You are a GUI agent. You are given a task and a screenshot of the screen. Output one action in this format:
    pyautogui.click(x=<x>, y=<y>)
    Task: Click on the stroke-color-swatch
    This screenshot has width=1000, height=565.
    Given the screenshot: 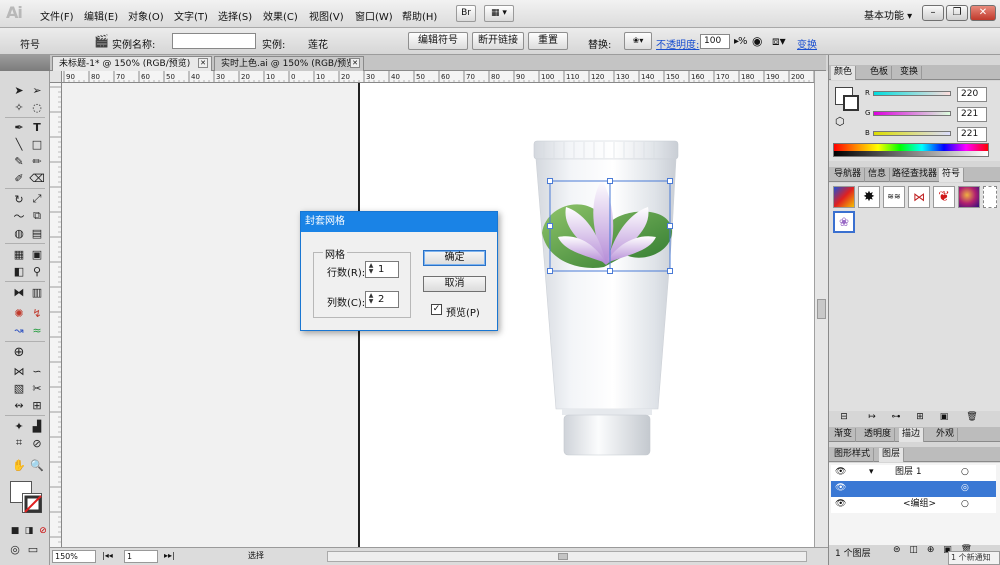 What is the action you would take?
    pyautogui.click(x=851, y=103)
    